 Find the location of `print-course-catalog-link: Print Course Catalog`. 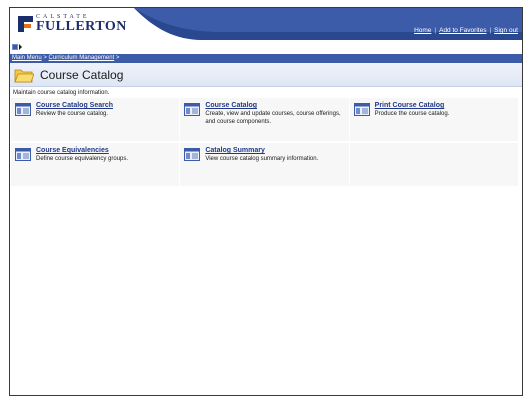

print-course-catalog-link: Print Course Catalog is located at coordinates (410, 105).